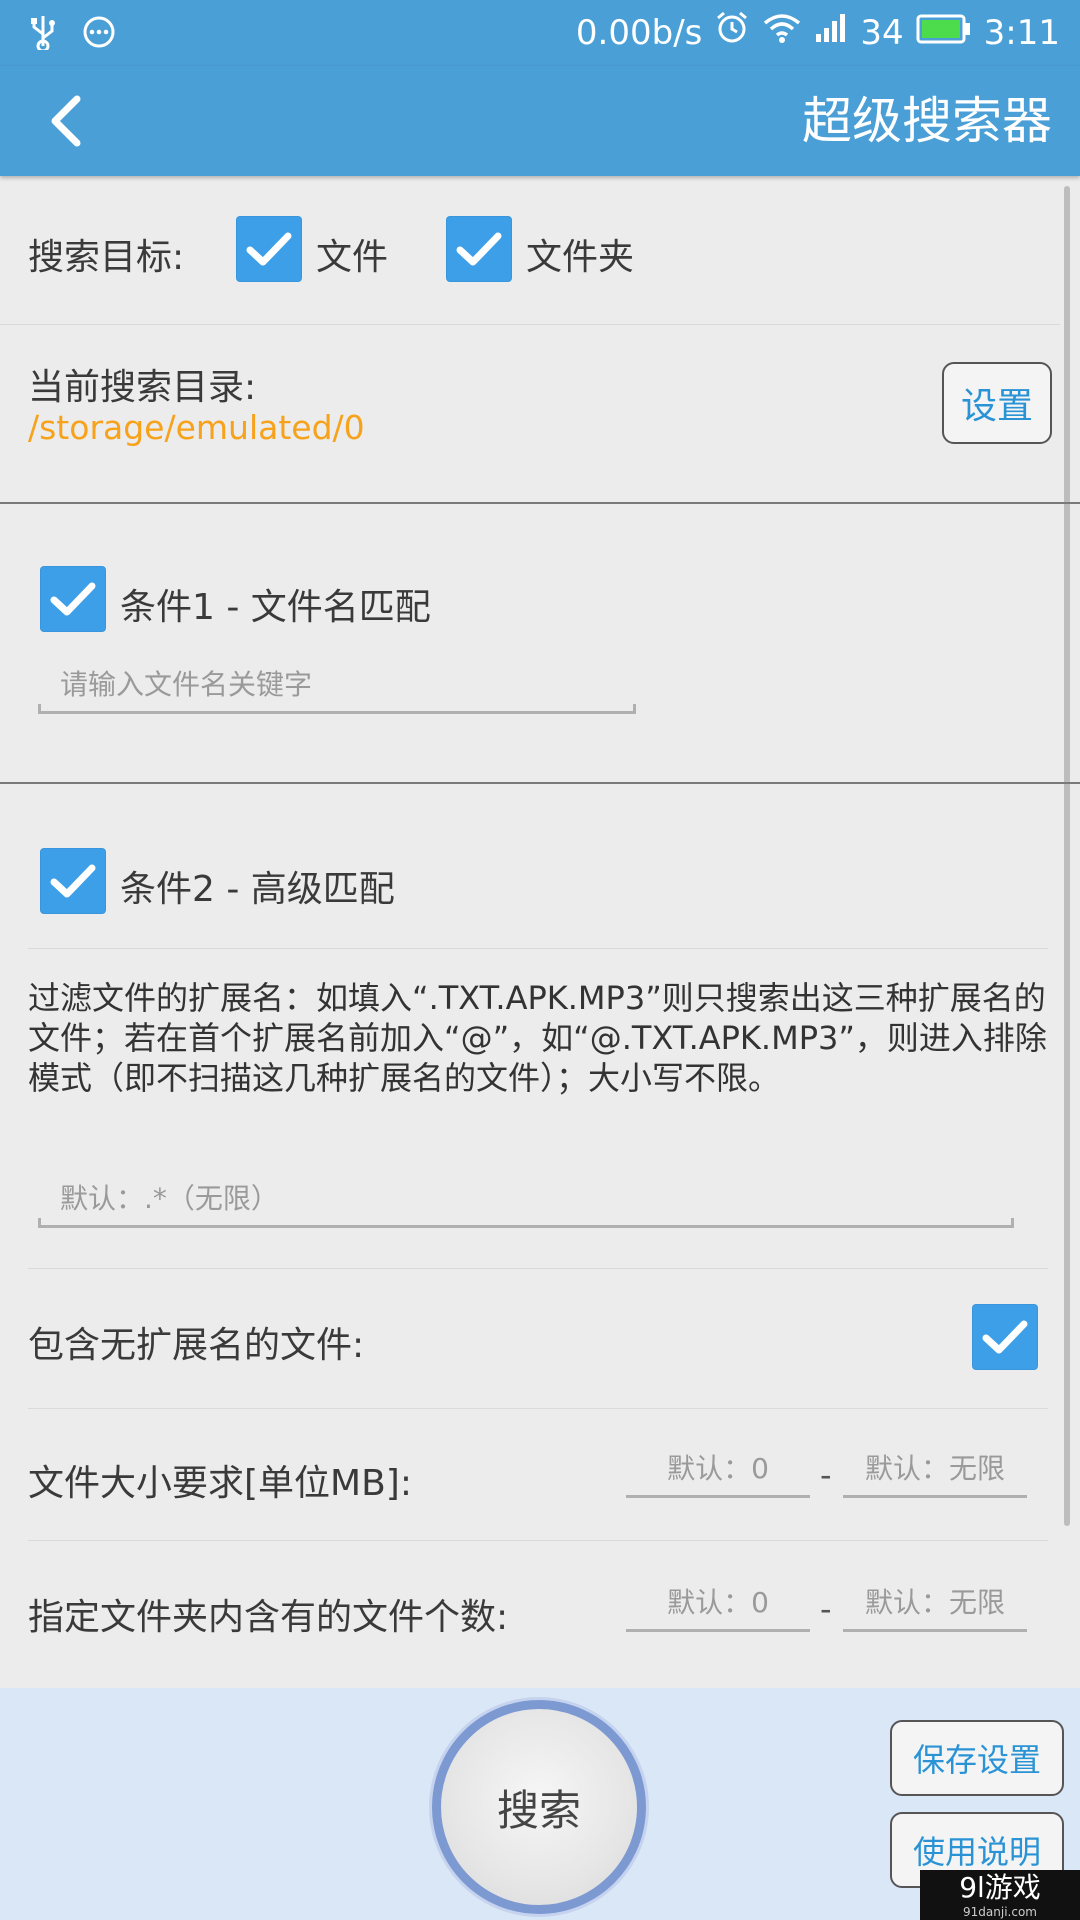 The width and height of the screenshot is (1080, 1920). Describe the element at coordinates (1021, 33) in the screenshot. I see `status-time: 3:11` at that location.